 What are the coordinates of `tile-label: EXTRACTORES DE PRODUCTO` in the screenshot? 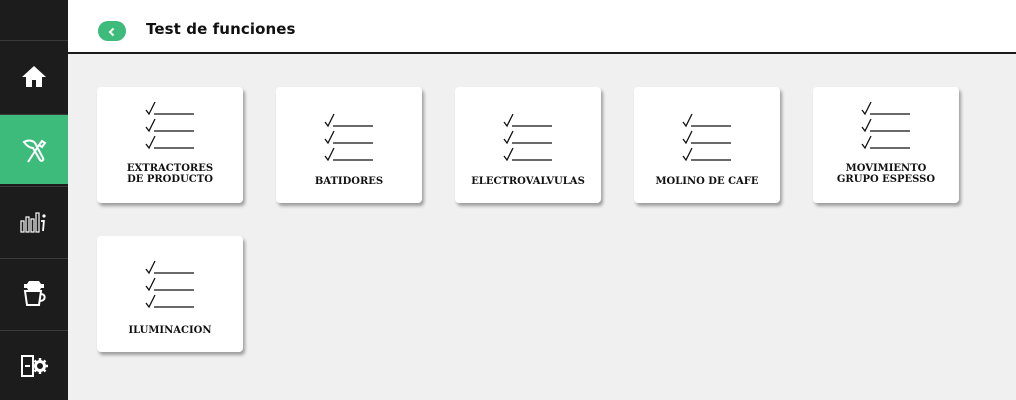 It's located at (170, 174).